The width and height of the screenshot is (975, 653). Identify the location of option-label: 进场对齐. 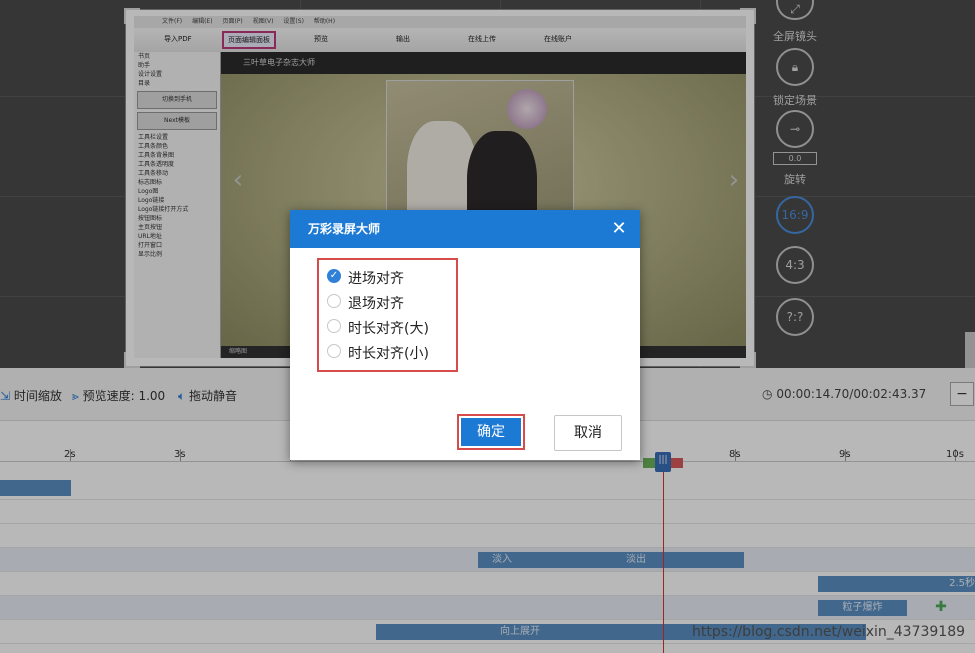
(376, 279).